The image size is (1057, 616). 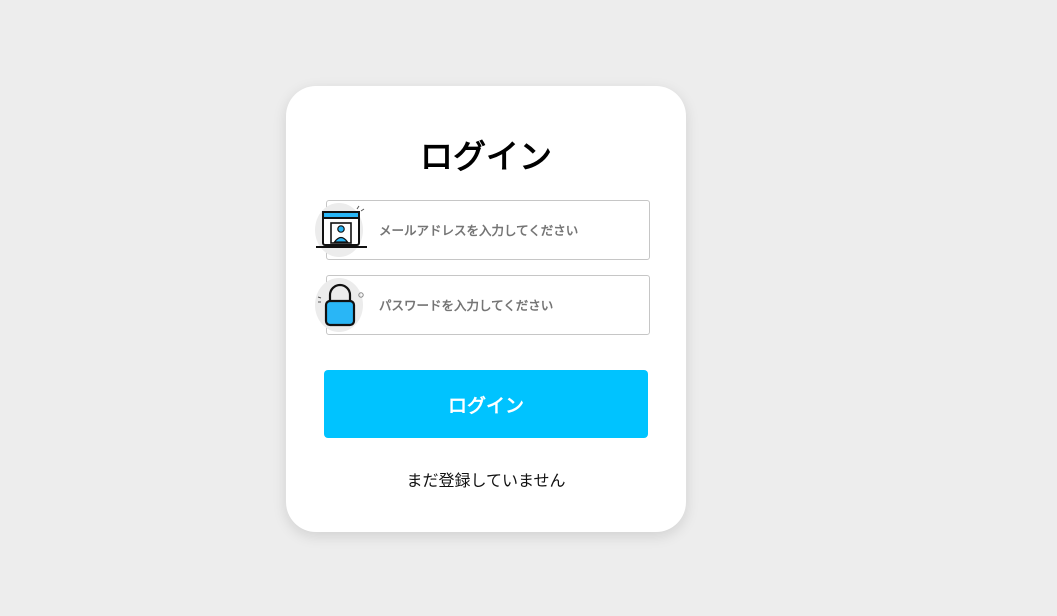 I want to click on padlock-icon, so click(x=339, y=305).